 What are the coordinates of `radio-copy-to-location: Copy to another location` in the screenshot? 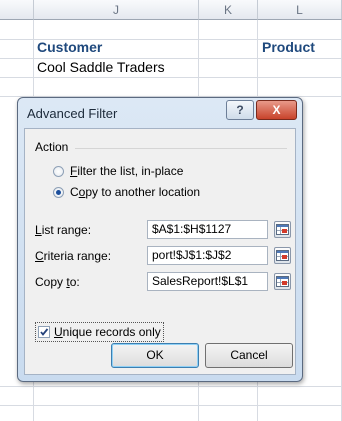 It's located at (126, 192).